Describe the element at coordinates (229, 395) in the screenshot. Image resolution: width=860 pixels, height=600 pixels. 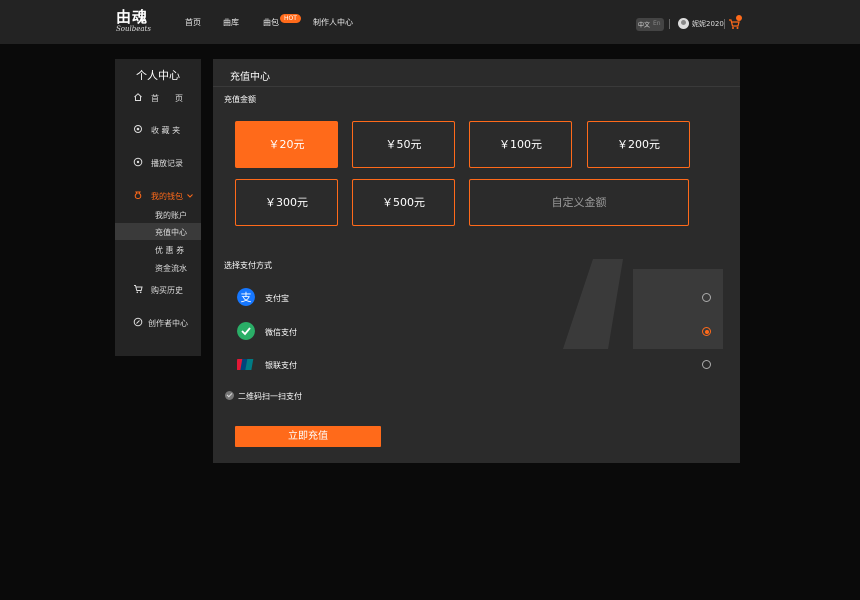
I see `check-icon` at that location.